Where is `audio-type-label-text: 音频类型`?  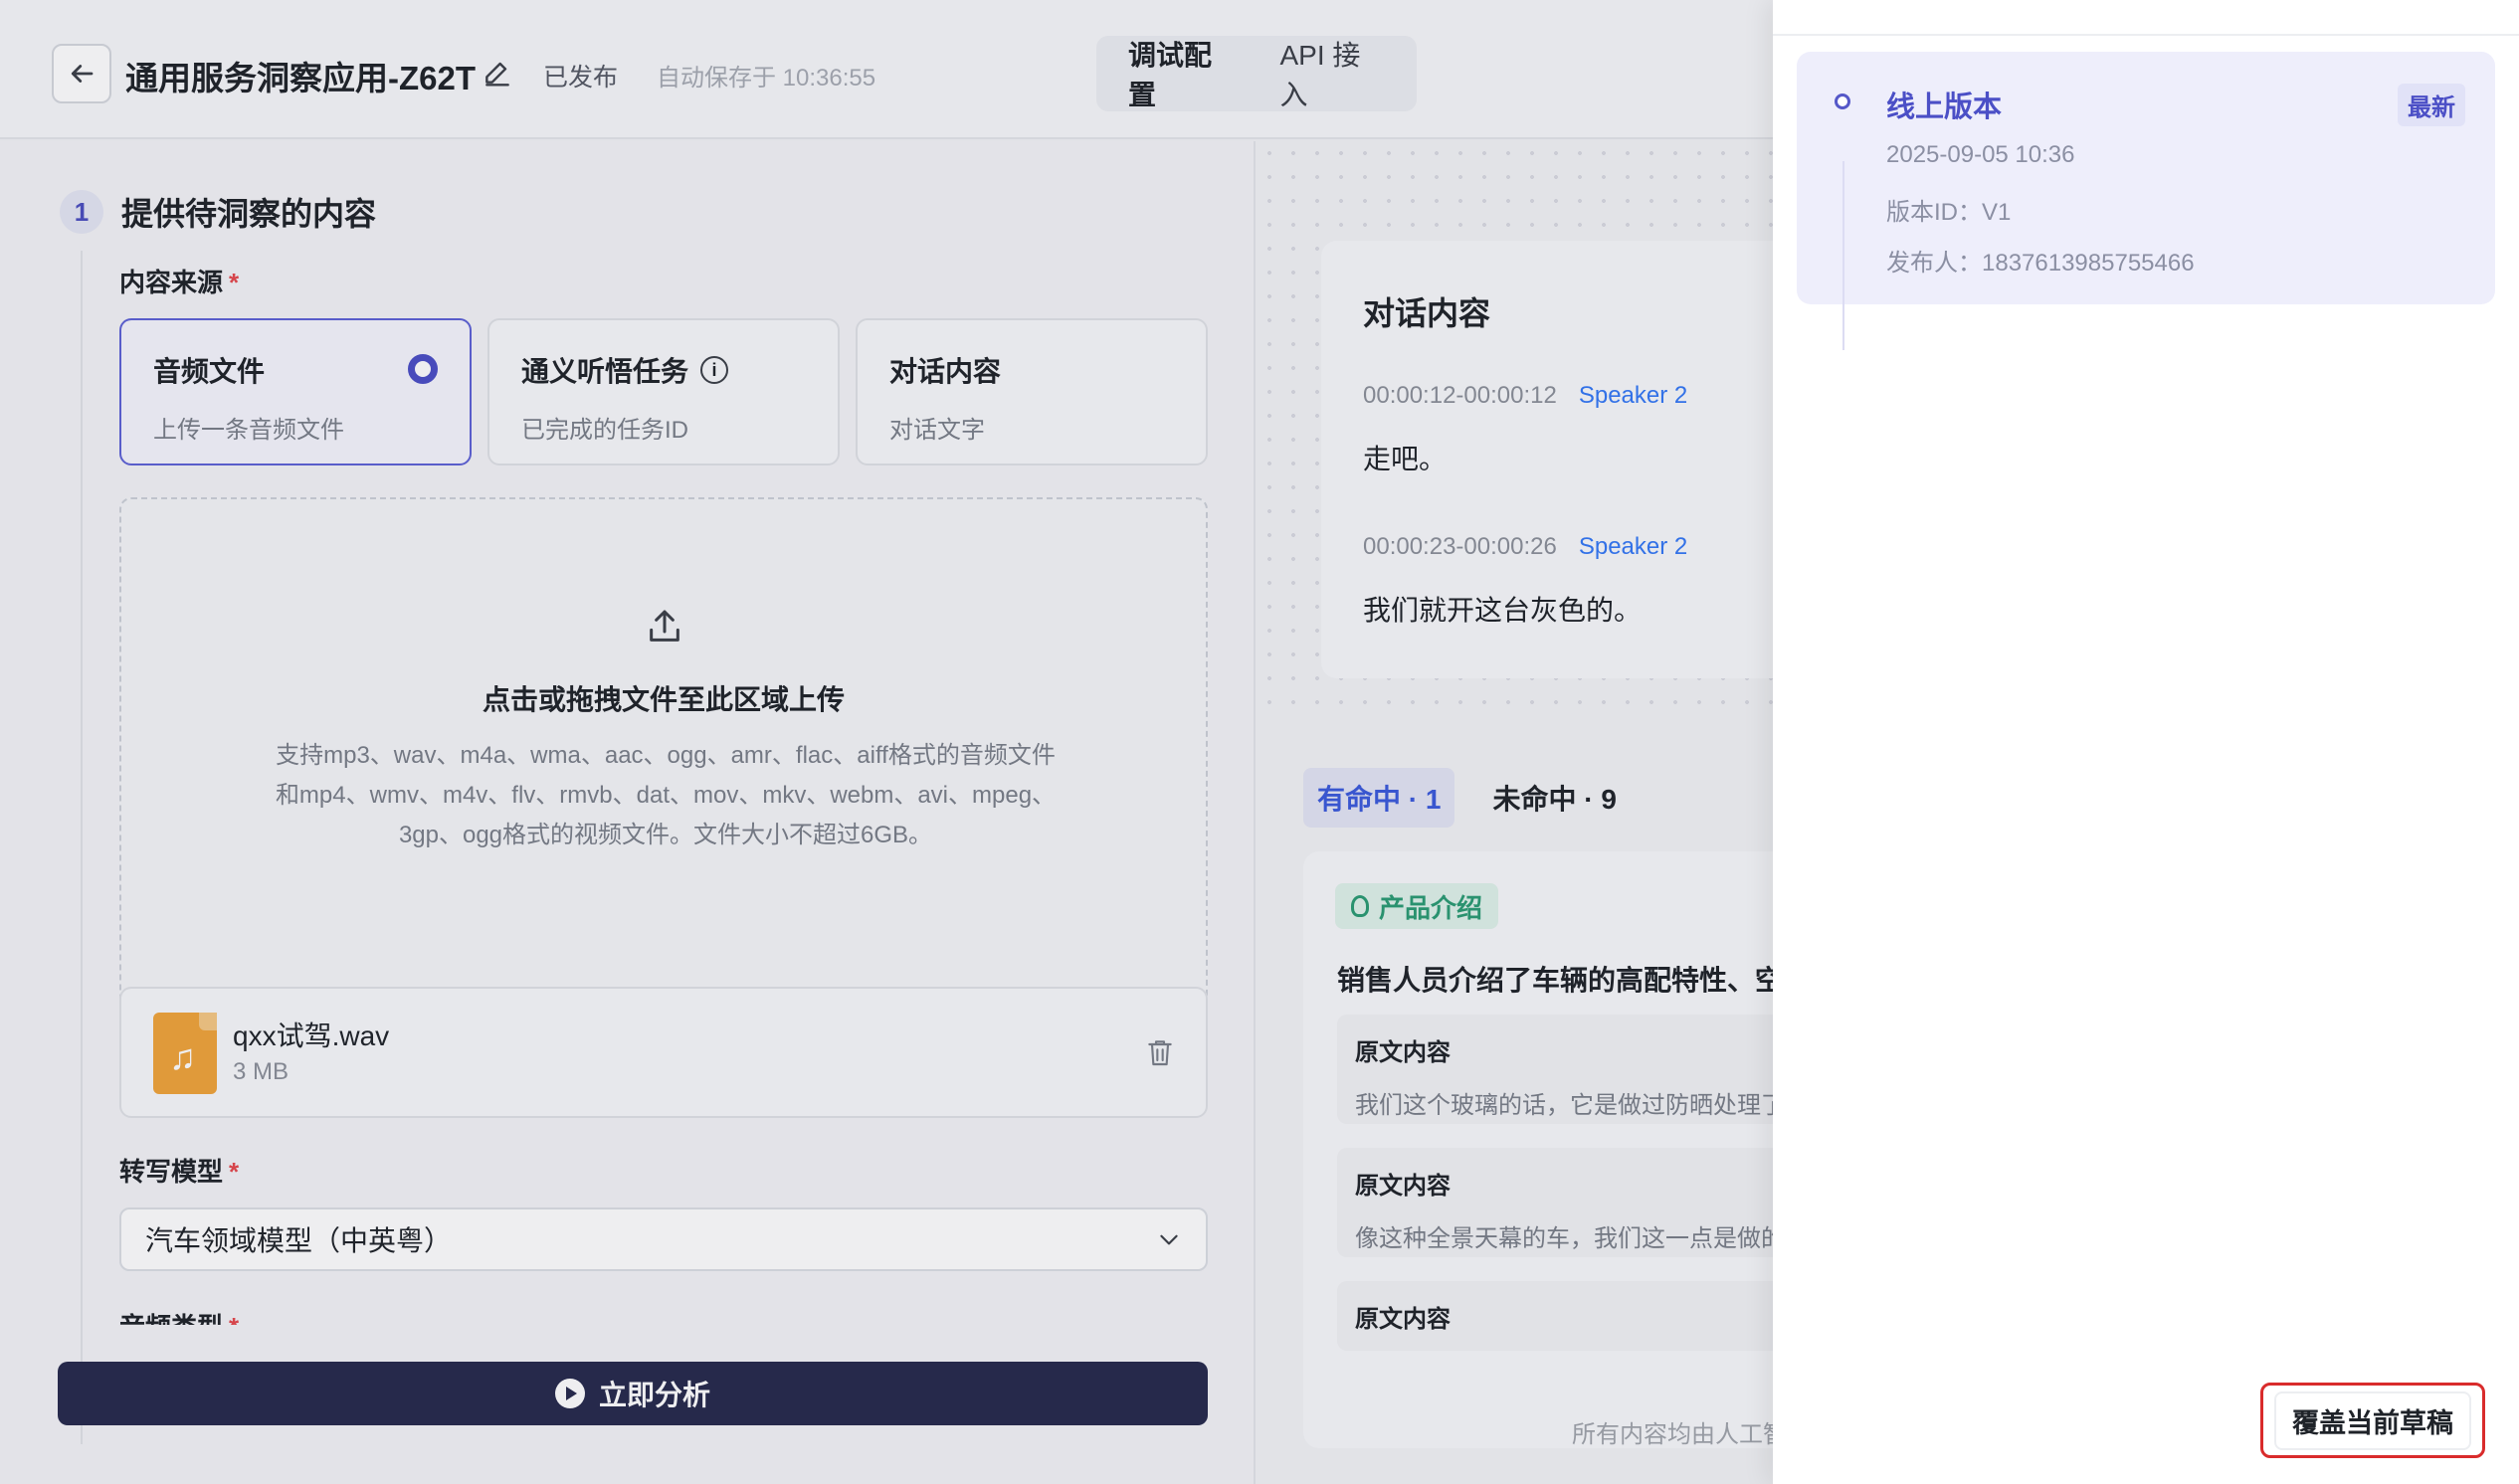
audio-type-label-text: 音频类型 is located at coordinates (171, 1319).